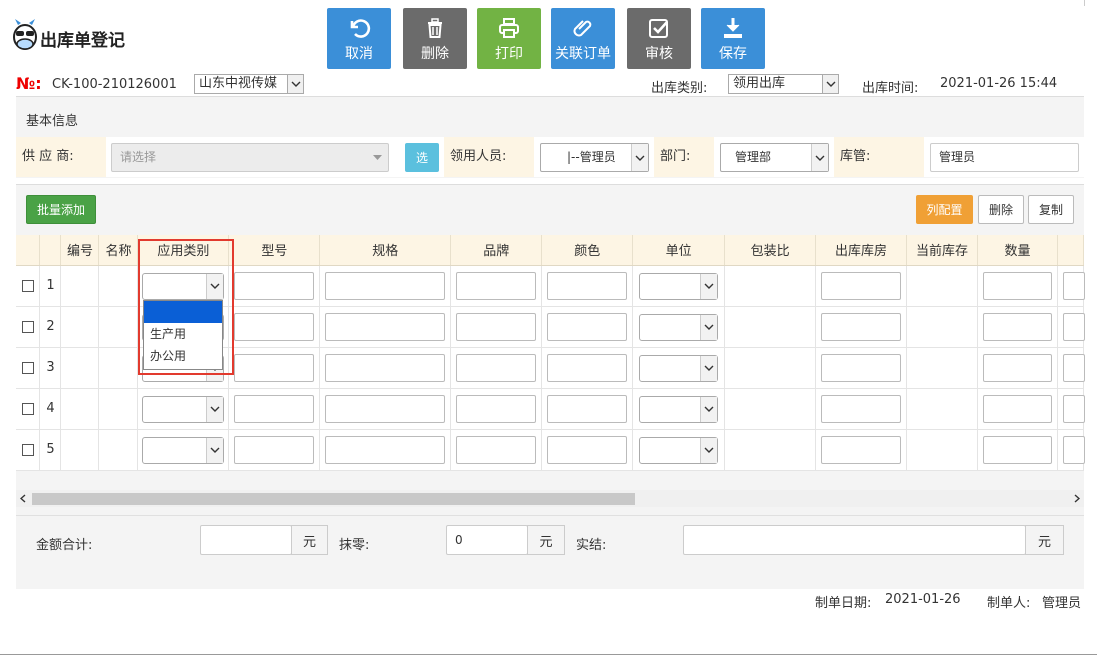  What do you see at coordinates (489, 157) in the screenshot?
I see `receiver-label: 领用人员:` at bounding box center [489, 157].